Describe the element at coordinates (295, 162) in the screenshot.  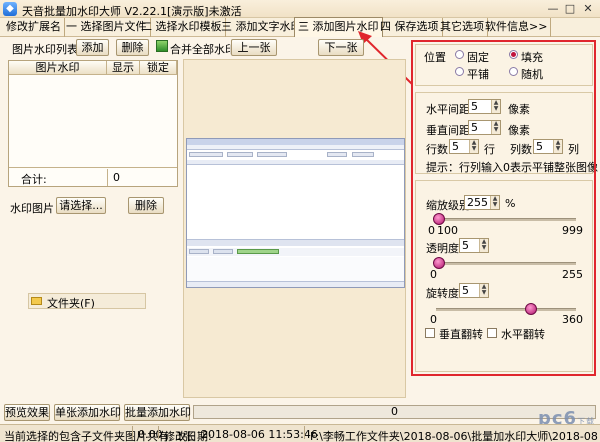
I see `preview-header-row` at that location.